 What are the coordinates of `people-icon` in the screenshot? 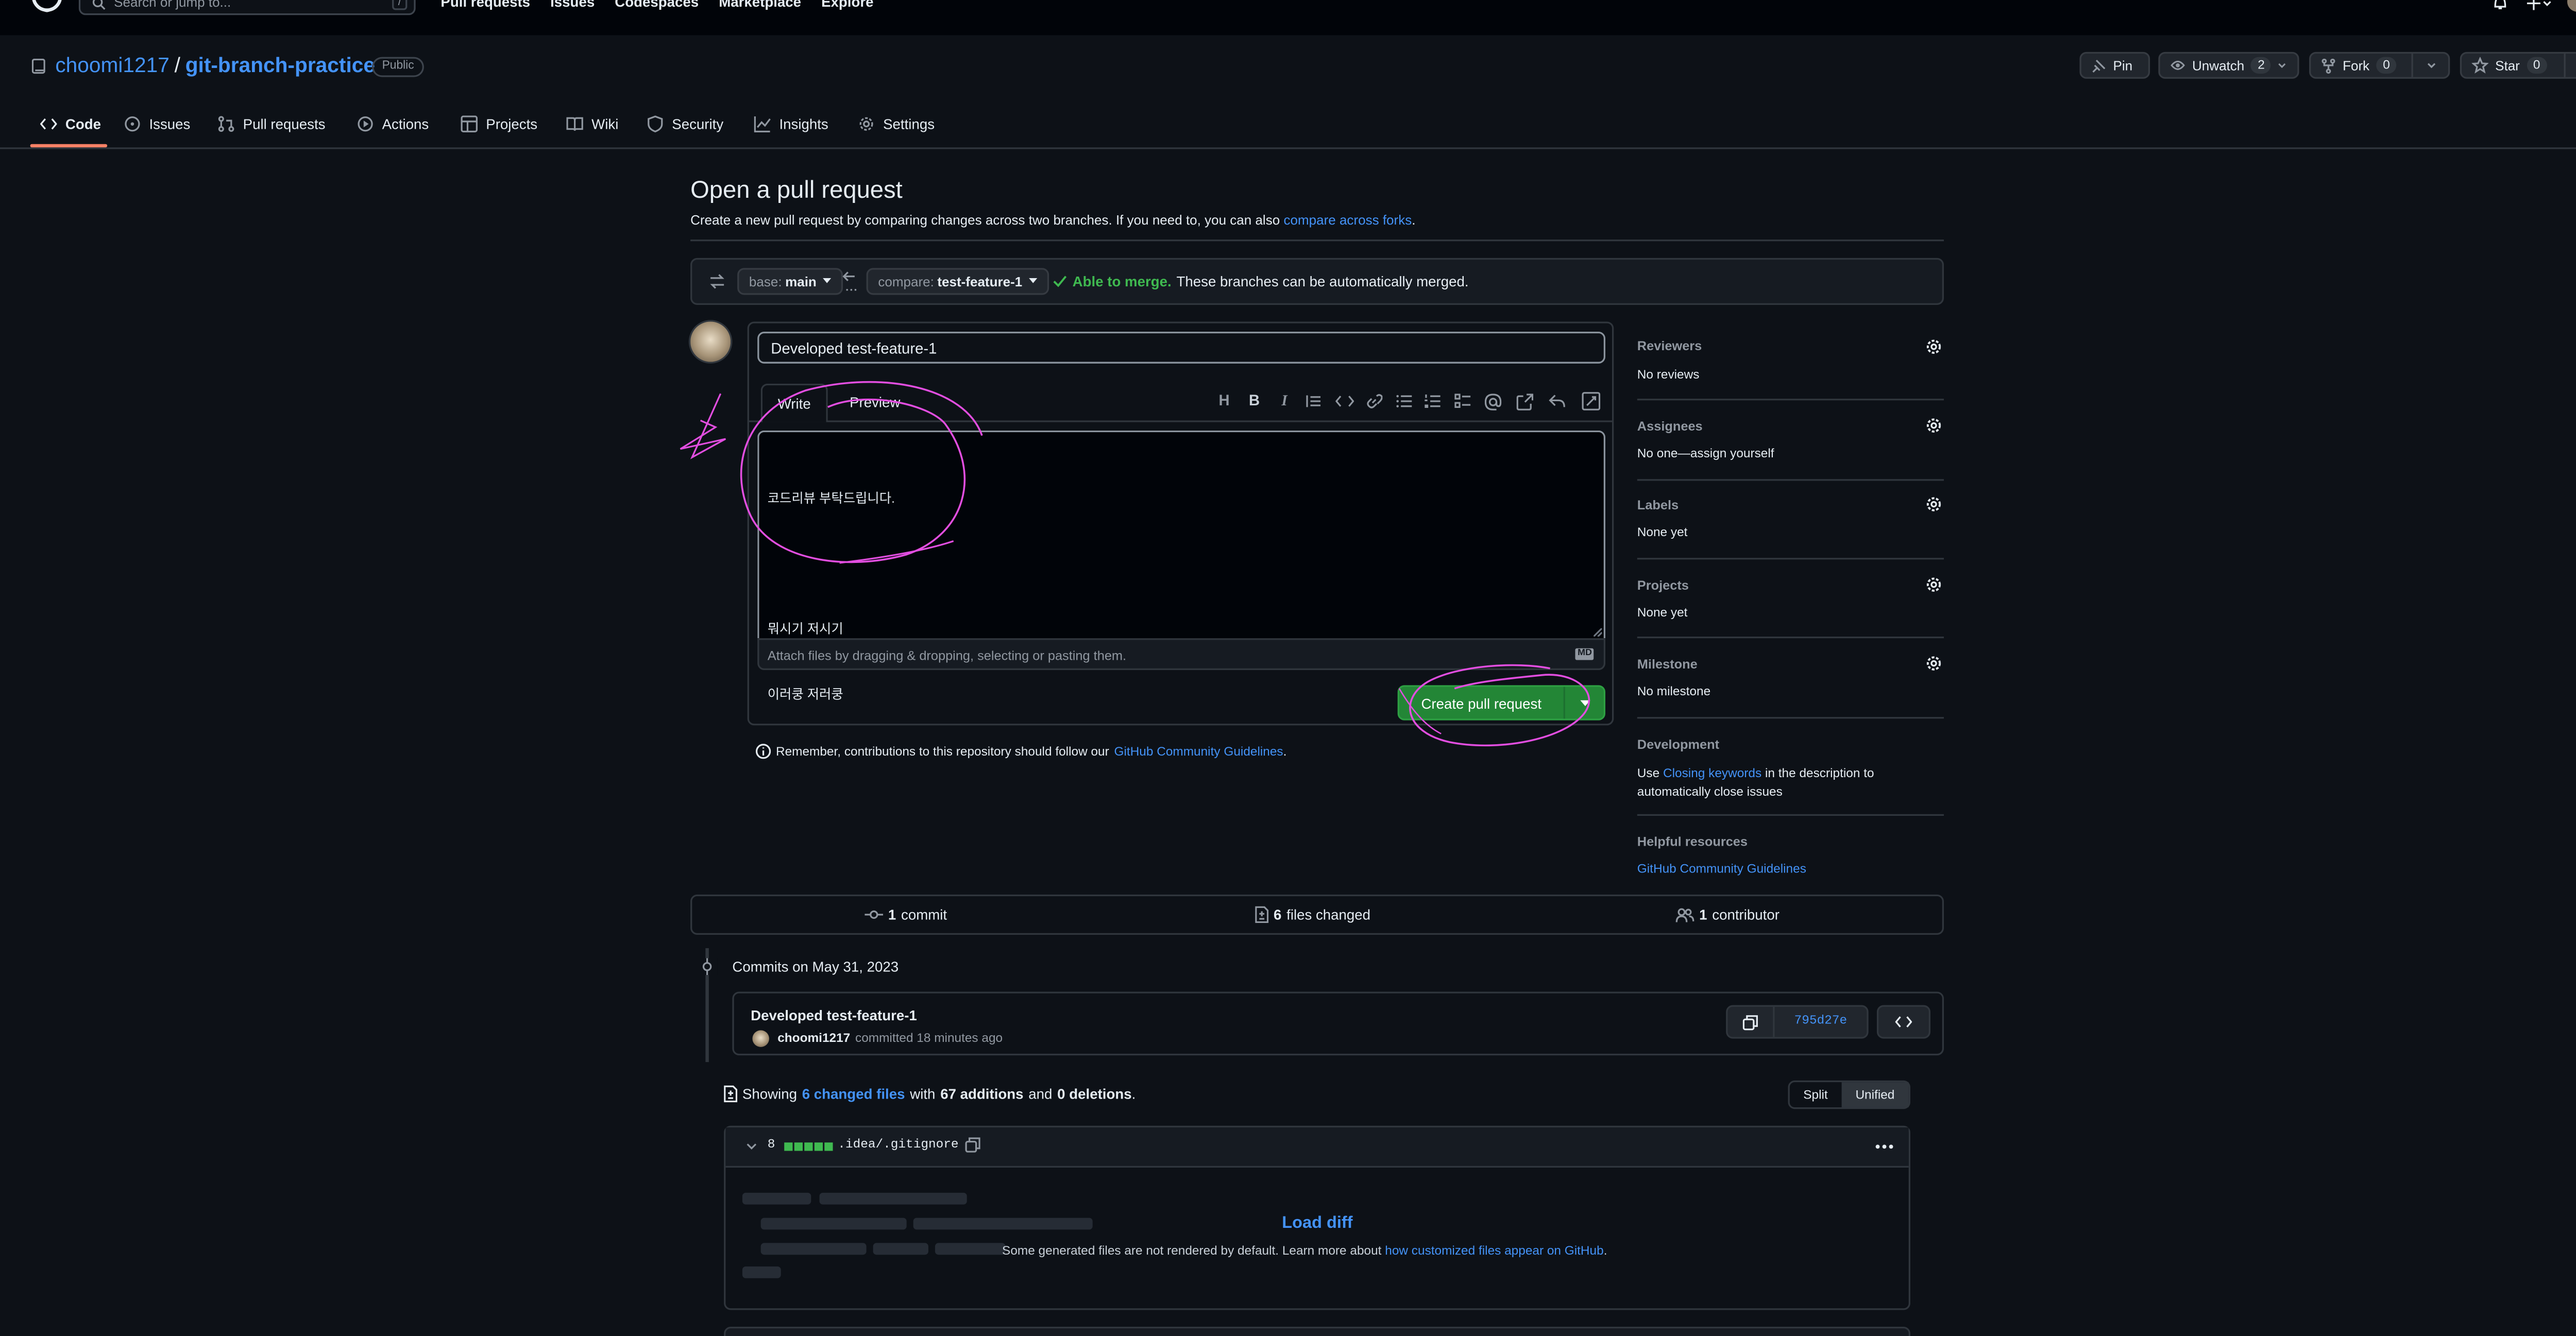 It's located at (1684, 914).